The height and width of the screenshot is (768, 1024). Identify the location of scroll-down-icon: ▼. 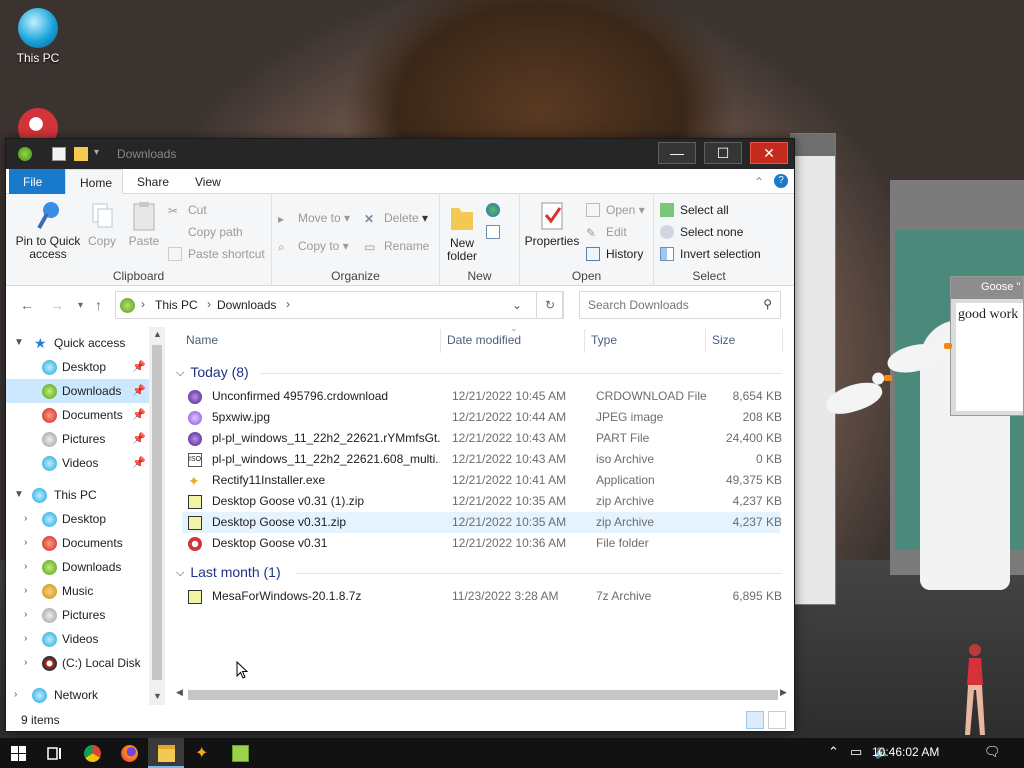
(157, 696).